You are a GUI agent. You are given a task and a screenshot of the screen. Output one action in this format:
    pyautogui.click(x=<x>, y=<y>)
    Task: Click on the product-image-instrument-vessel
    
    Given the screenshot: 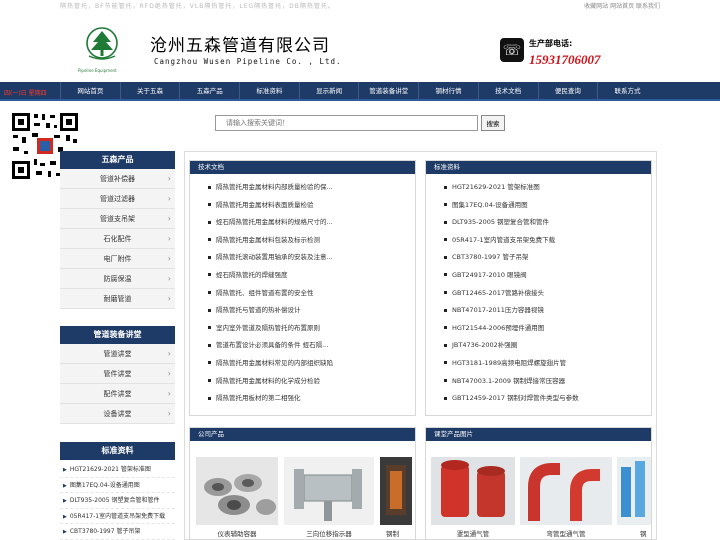 What is the action you would take?
    pyautogui.click(x=237, y=491)
    